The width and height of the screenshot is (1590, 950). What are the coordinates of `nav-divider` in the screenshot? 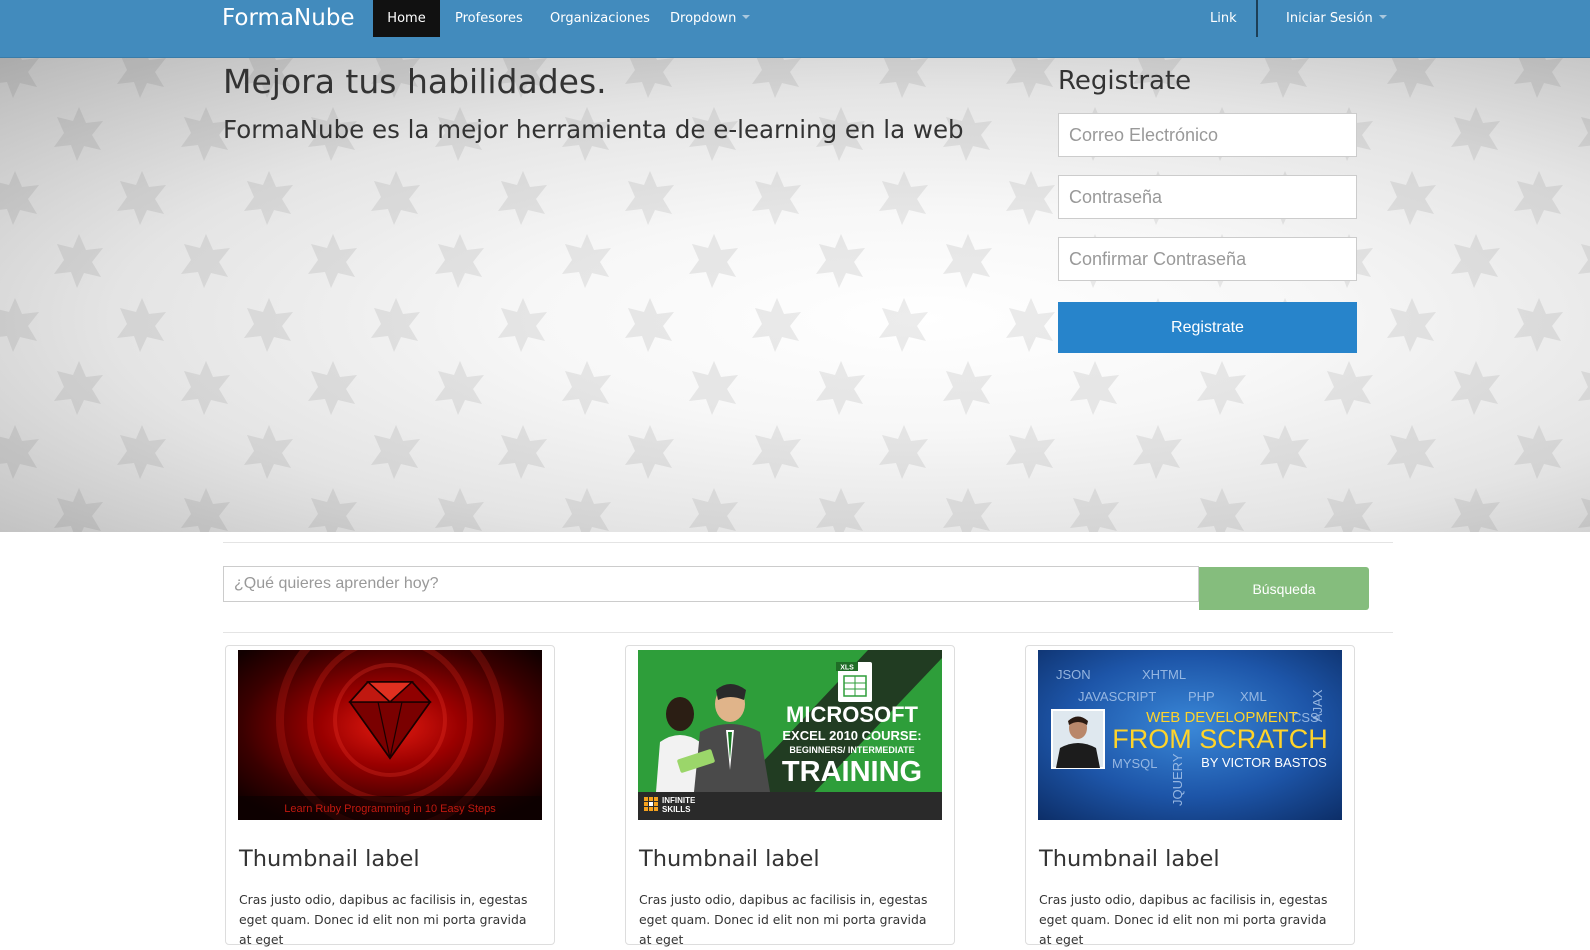 It's located at (1257, 18).